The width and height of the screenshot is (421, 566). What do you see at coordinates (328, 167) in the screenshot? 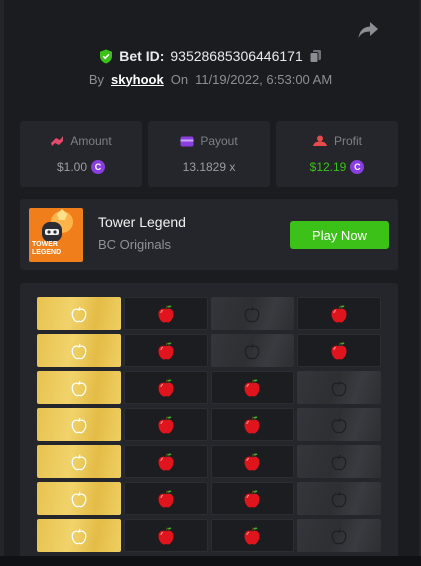
I see `profit-value: $12.19` at bounding box center [328, 167].